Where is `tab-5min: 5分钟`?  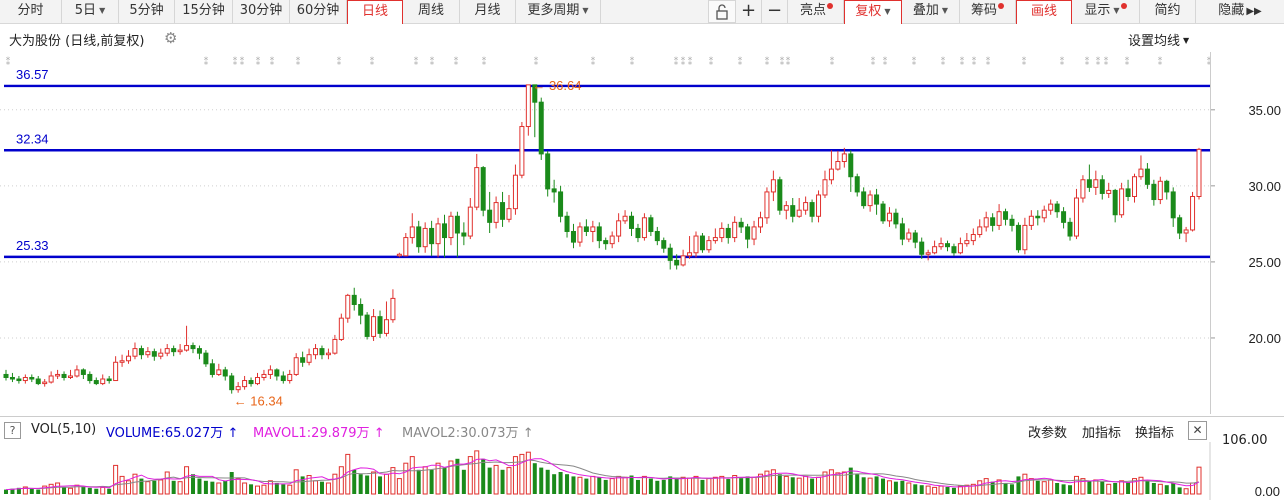
tab-5min: 5分钟 is located at coordinates (147, 11).